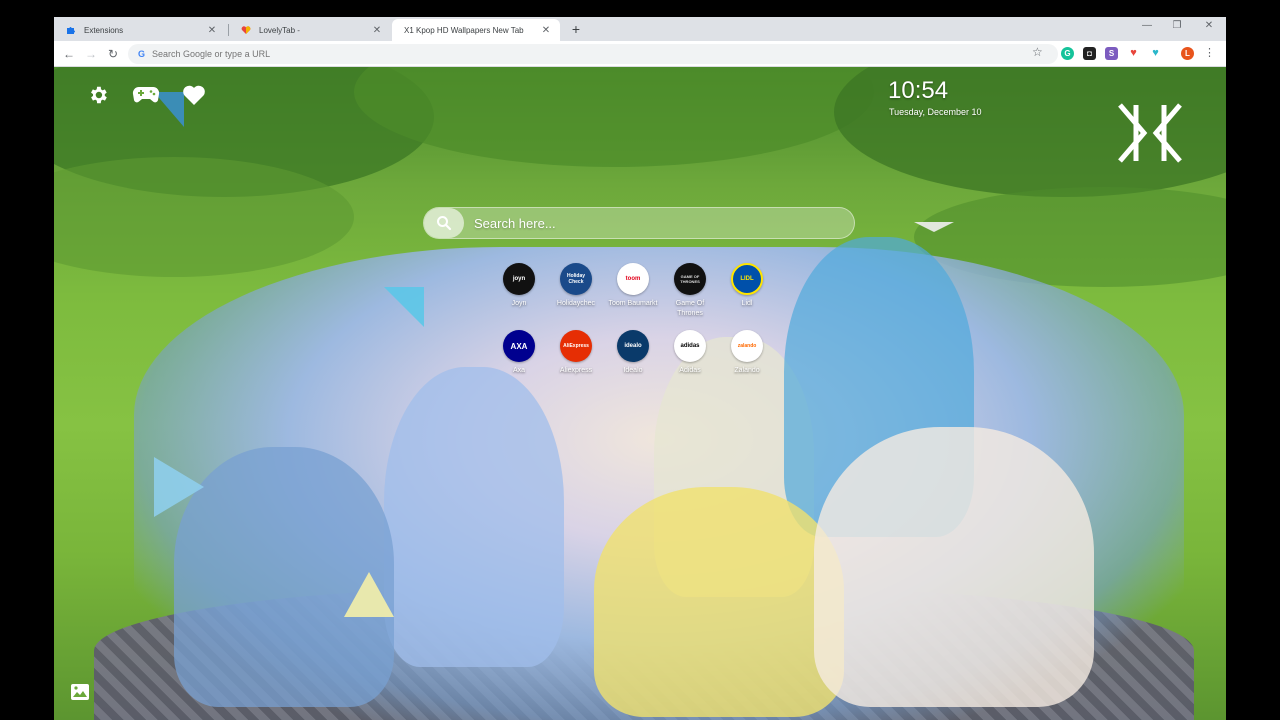  What do you see at coordinates (1133, 53) in the screenshot?
I see `lovelytab-heart-icon: ♥` at bounding box center [1133, 53].